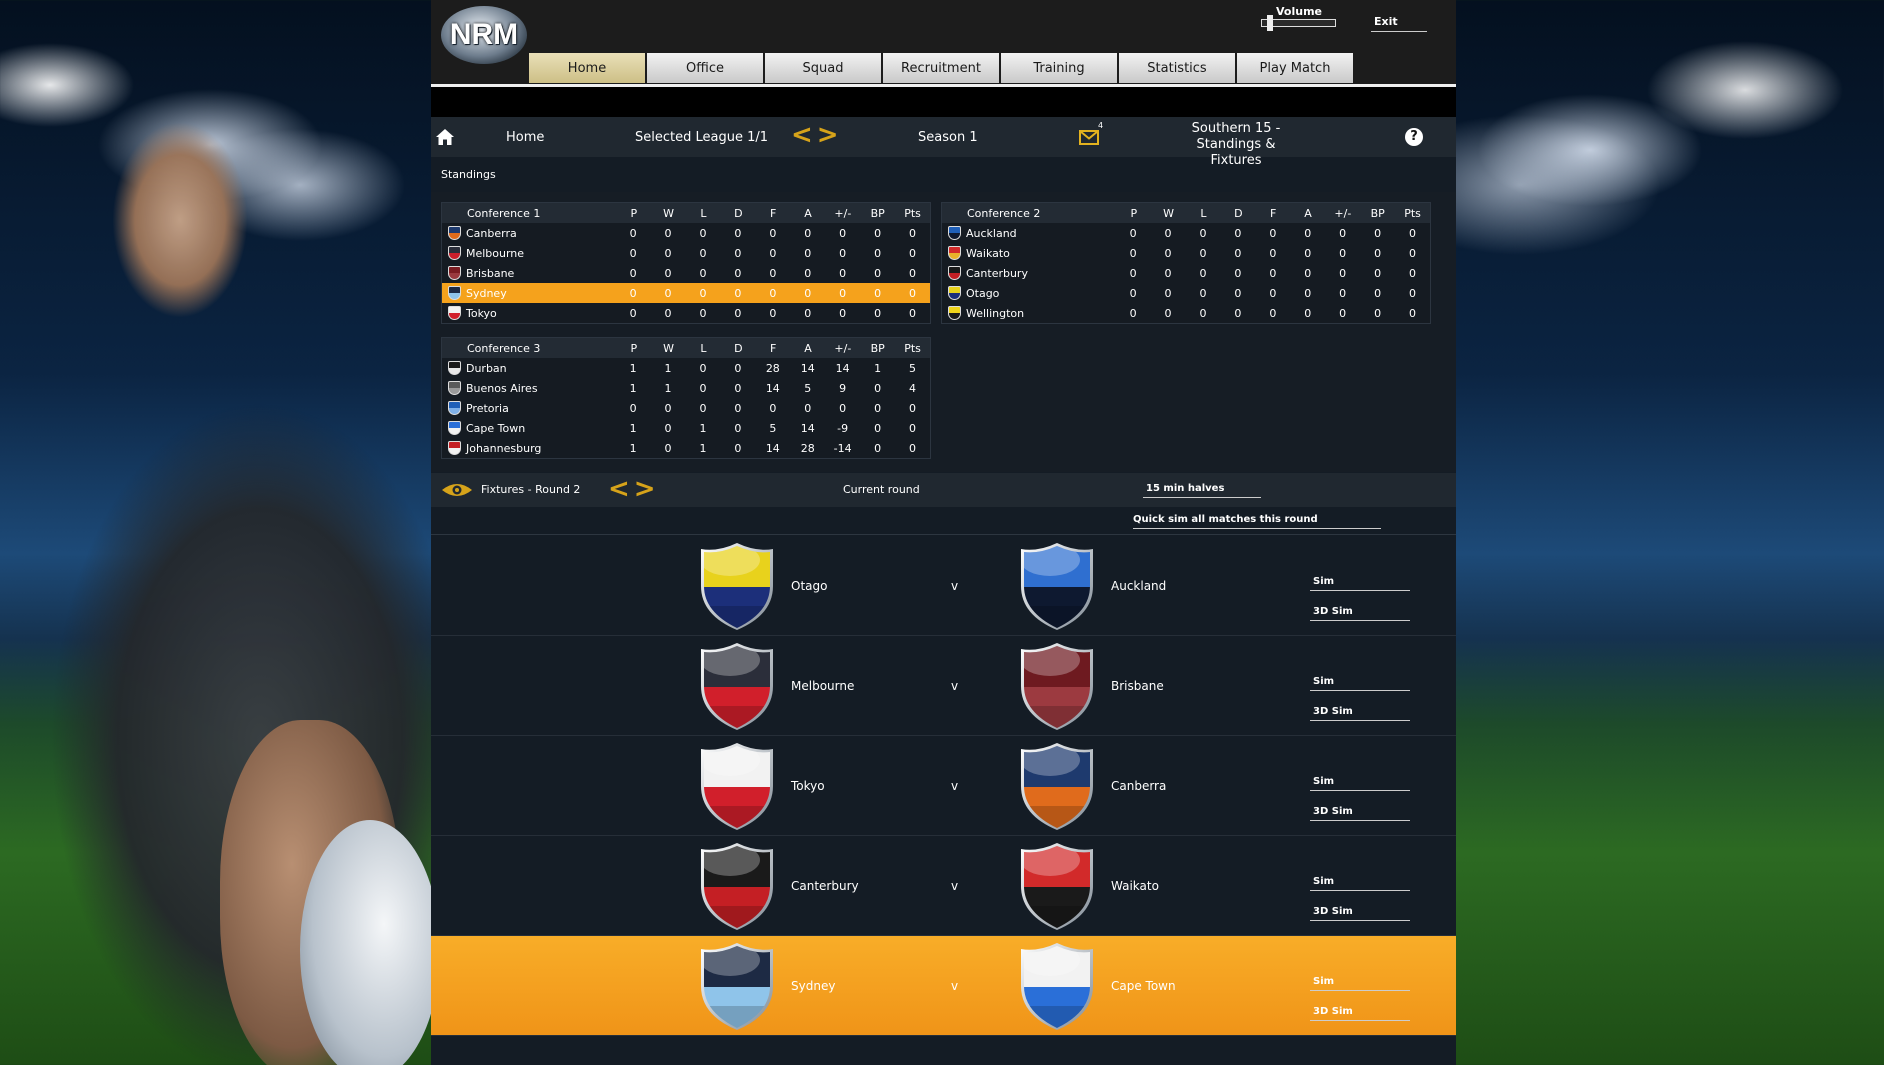  I want to click on stat-cell: 4, so click(912, 388).